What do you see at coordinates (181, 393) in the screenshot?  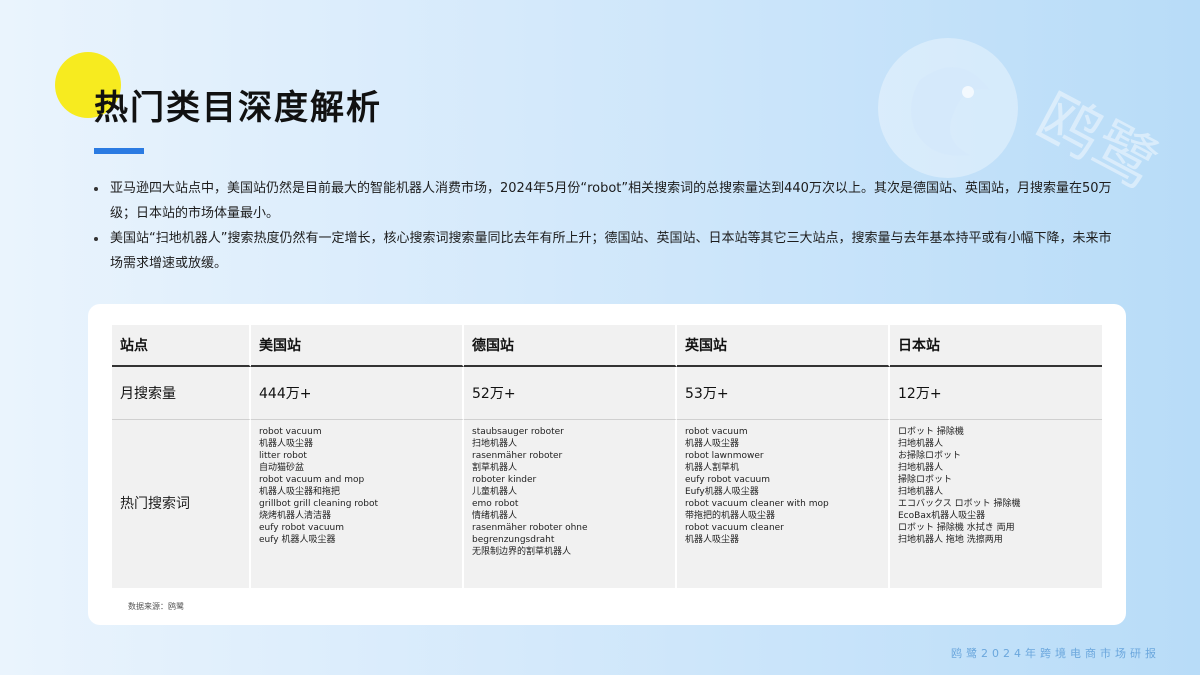 I see `row-label-volume: 月搜索量` at bounding box center [181, 393].